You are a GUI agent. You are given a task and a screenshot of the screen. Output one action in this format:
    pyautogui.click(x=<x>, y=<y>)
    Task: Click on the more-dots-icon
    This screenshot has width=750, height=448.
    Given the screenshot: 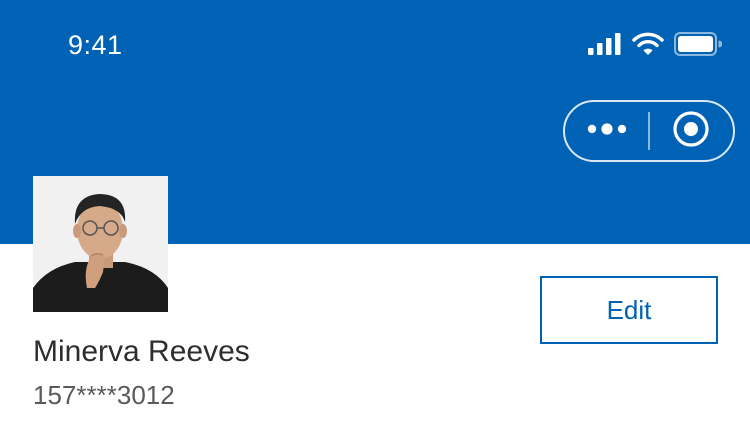 What is the action you would take?
    pyautogui.click(x=607, y=131)
    